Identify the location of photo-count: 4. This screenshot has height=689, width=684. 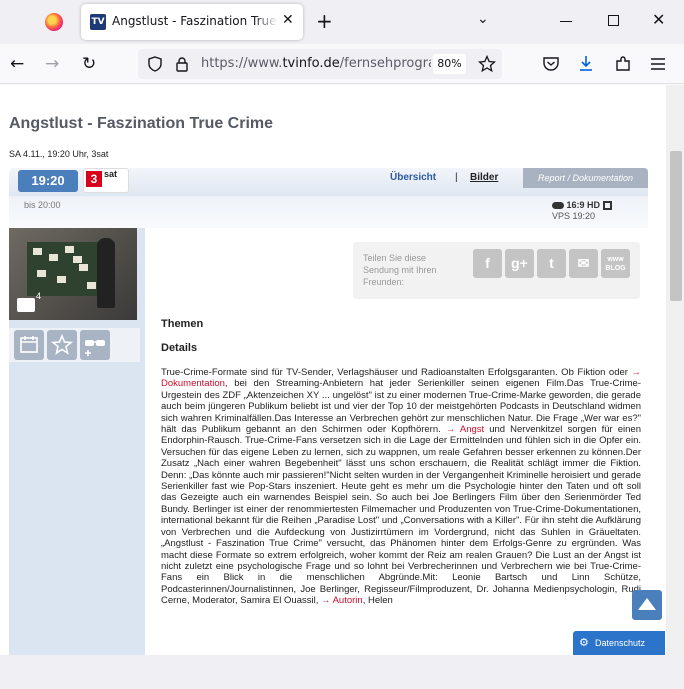
(39, 296).